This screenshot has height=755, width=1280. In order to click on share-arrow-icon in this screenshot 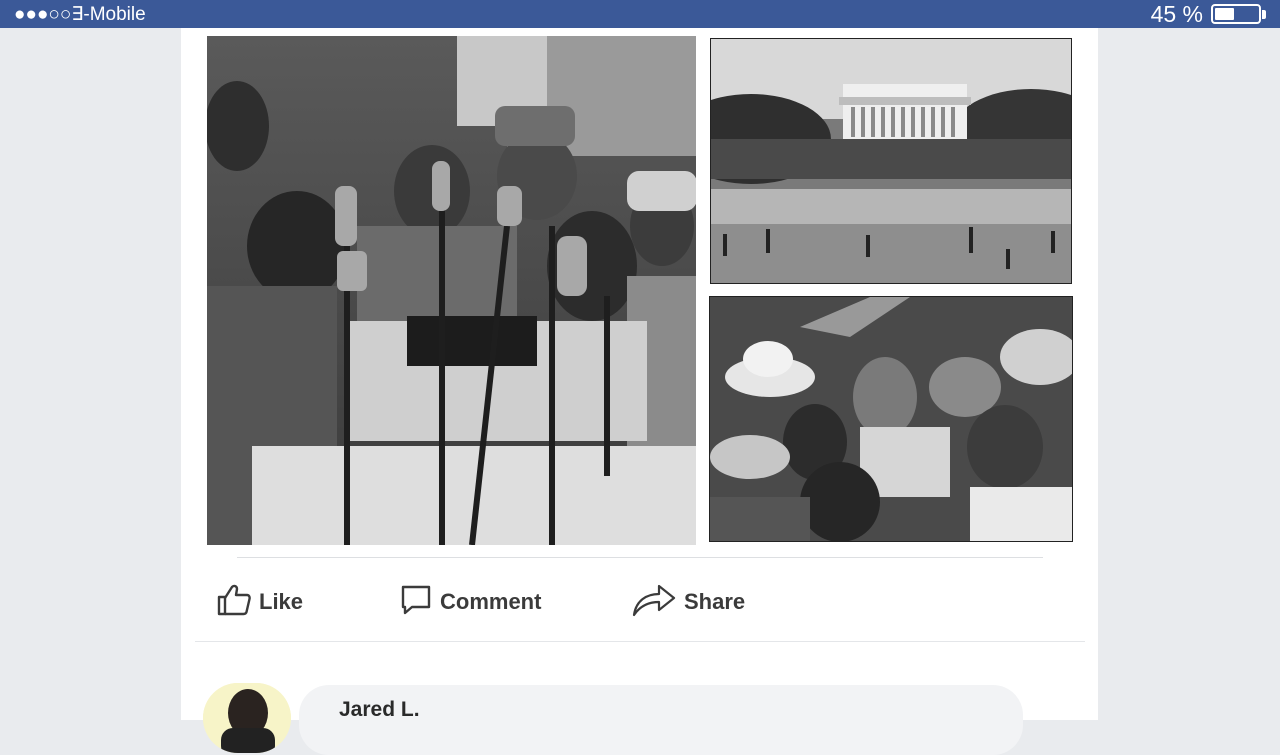, I will do `click(654, 602)`.